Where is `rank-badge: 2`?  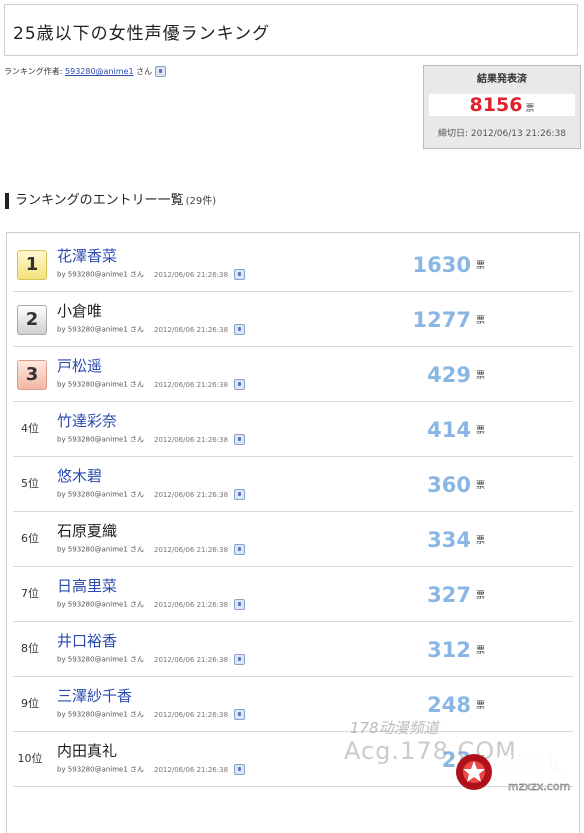
rank-badge: 2 is located at coordinates (32, 320).